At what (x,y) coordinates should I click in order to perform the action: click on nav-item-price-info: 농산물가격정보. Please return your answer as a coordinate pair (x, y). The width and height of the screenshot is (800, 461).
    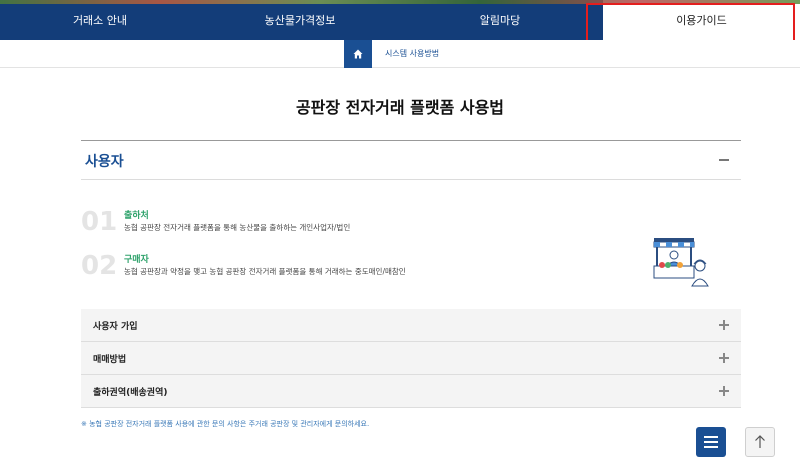
    Looking at the image, I should click on (300, 20).